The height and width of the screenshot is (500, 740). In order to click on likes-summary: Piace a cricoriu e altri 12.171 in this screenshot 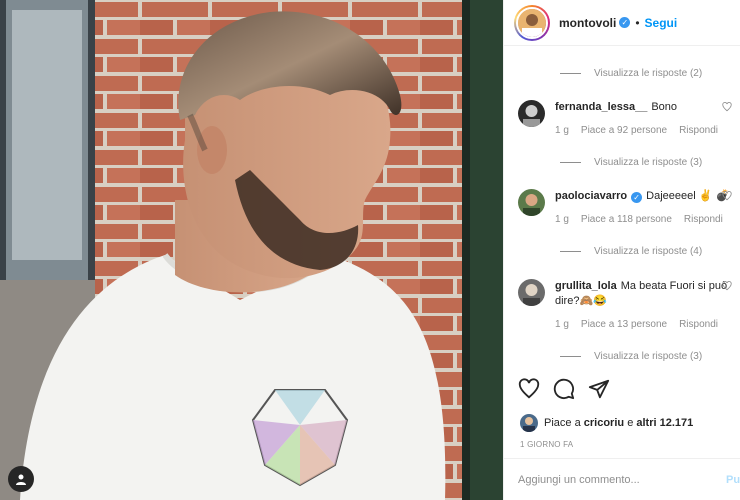, I will do `click(606, 423)`.